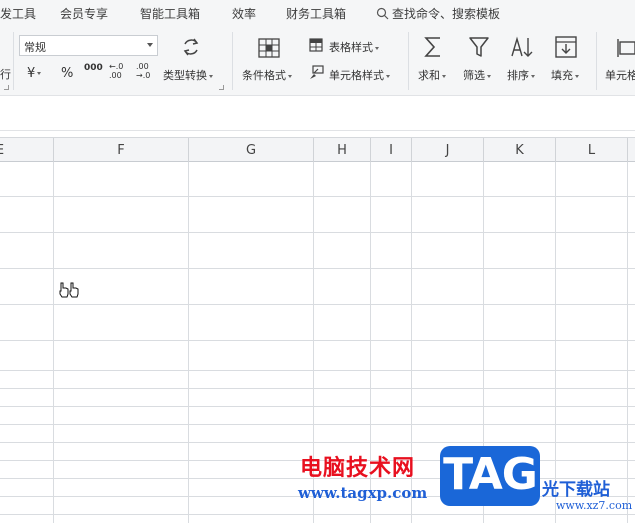  I want to click on hand-cursor-icon, so click(69, 290).